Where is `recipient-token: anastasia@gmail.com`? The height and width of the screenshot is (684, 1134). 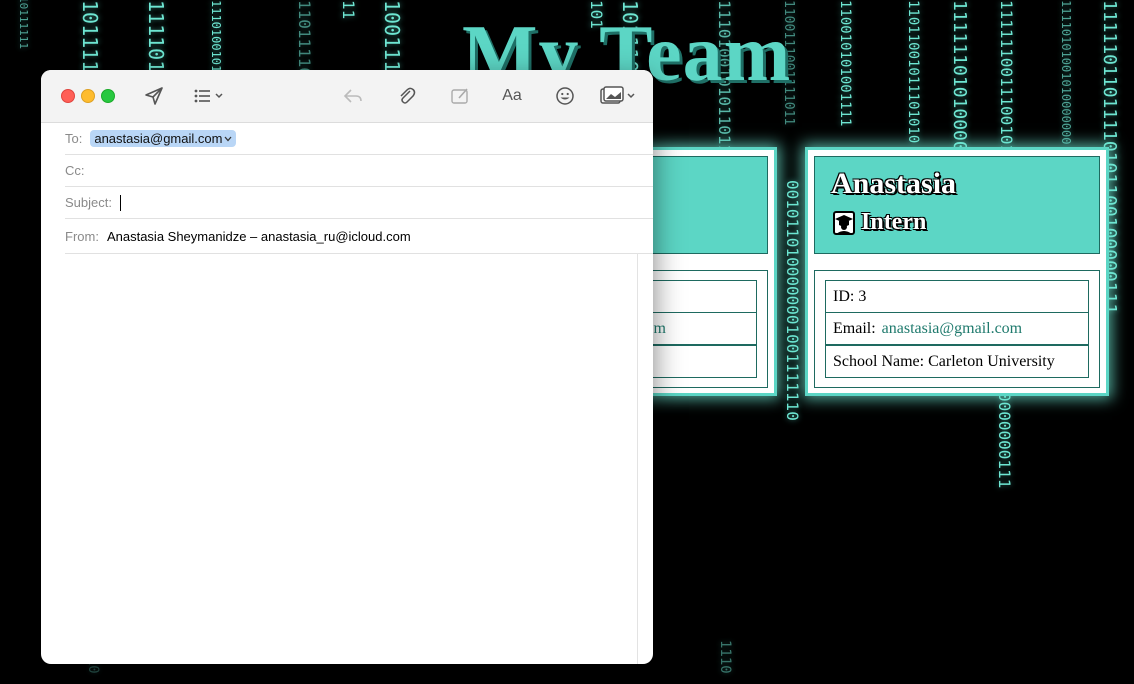
recipient-token: anastasia@gmail.com is located at coordinates (163, 138).